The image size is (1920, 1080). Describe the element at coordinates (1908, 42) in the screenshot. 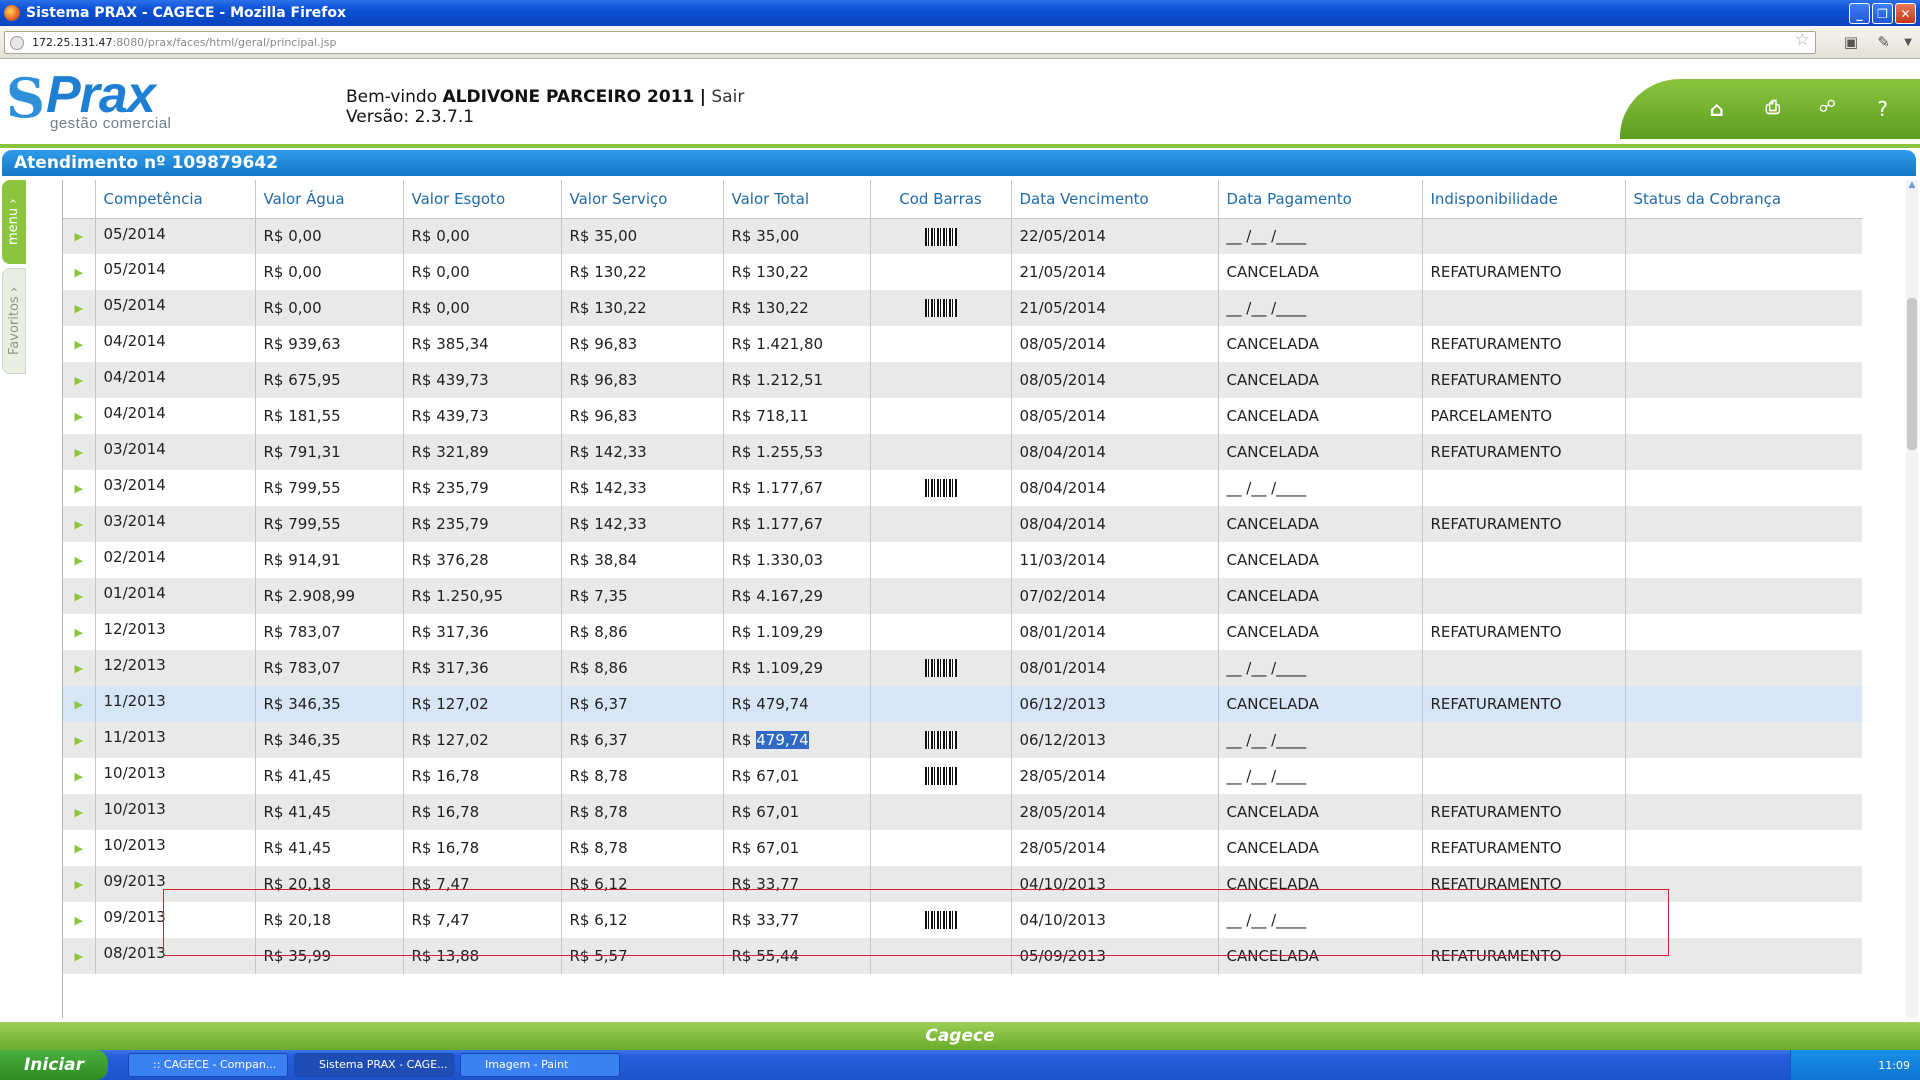

I see `chevron-down-icon: ▼` at that location.